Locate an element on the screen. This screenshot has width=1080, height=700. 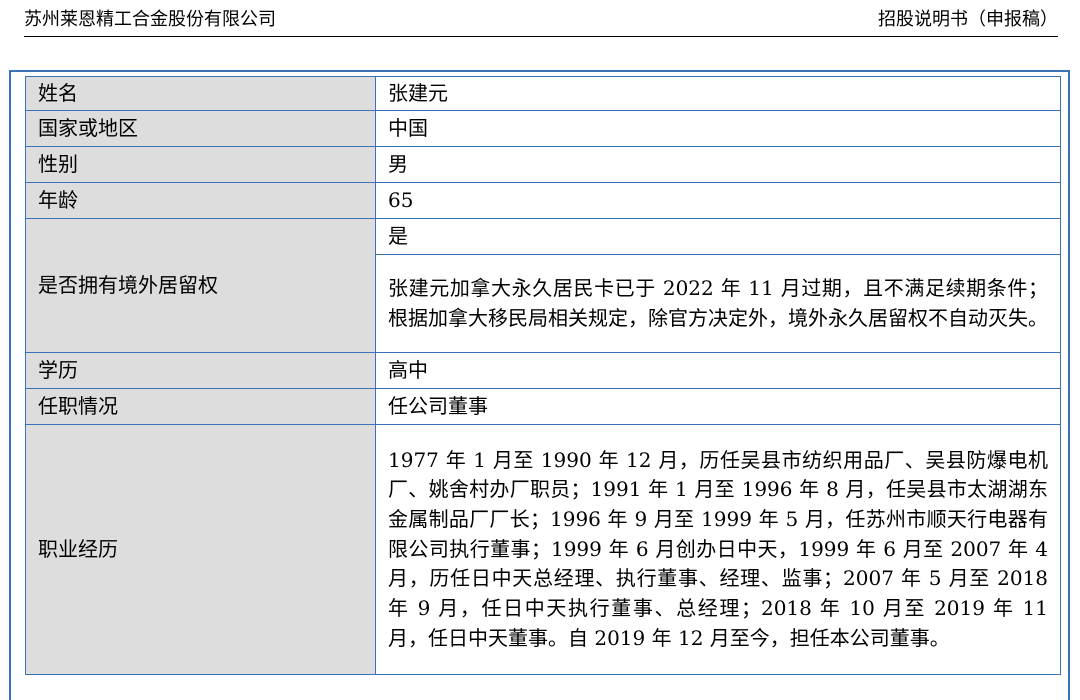
field-label-career-history: 职业经历 is located at coordinates (200, 549).